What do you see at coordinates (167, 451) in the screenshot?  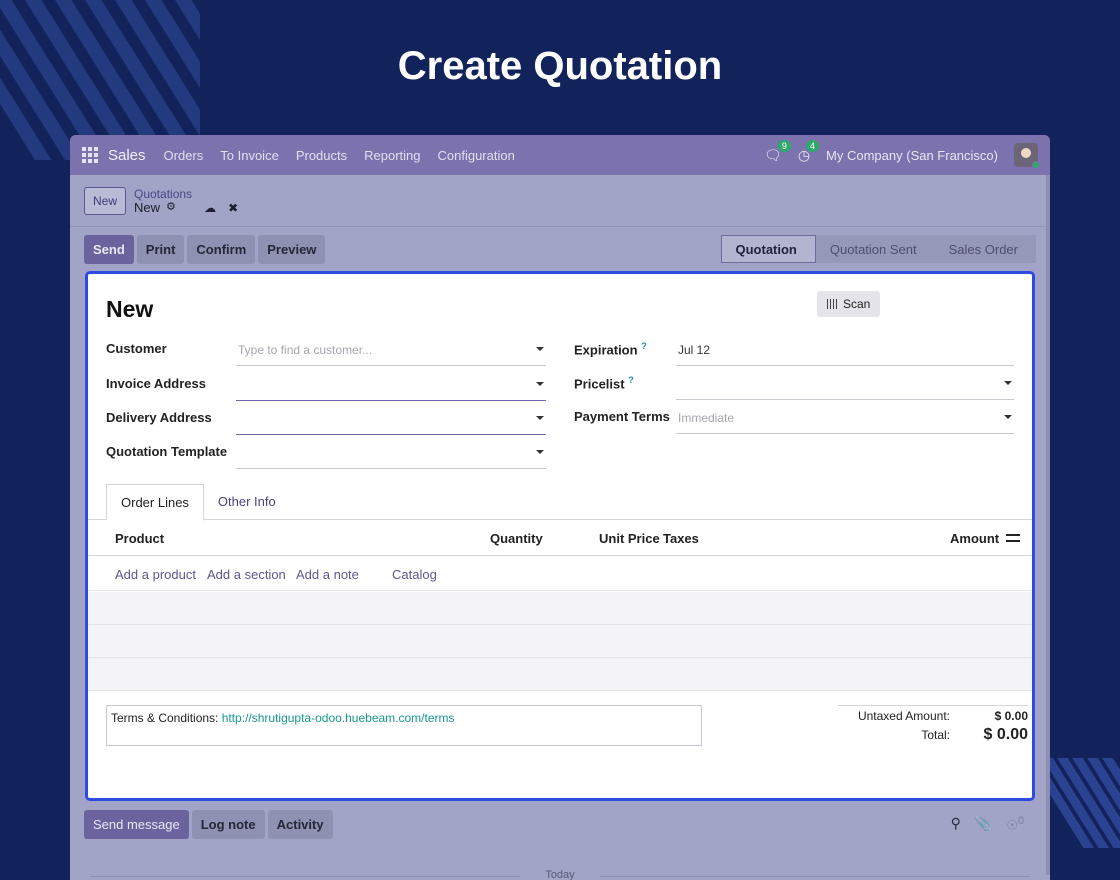 I see `quotation-template-label: Quotation Template` at bounding box center [167, 451].